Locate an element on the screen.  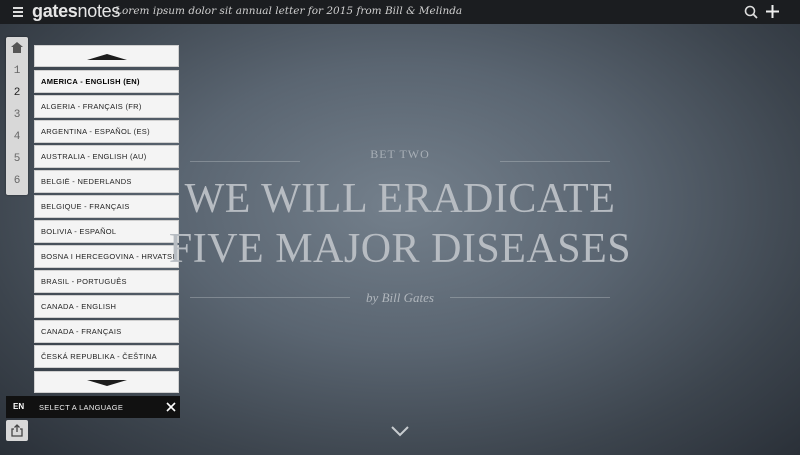
select-language-label: SELECT A LANGUAGE is located at coordinates (81, 407).